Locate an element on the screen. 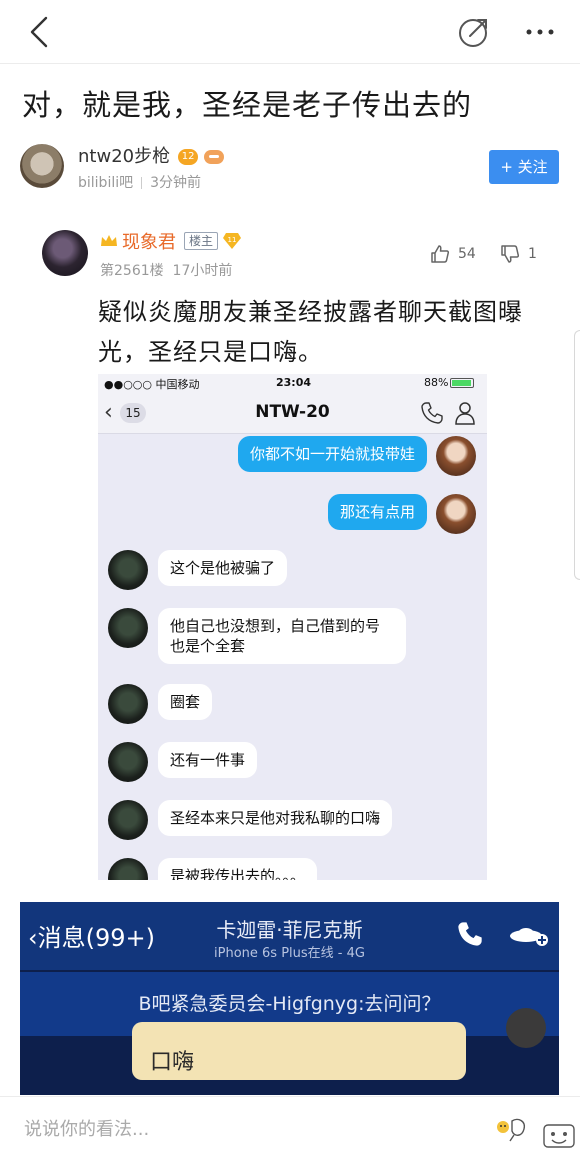  share-icon is located at coordinates (474, 32).